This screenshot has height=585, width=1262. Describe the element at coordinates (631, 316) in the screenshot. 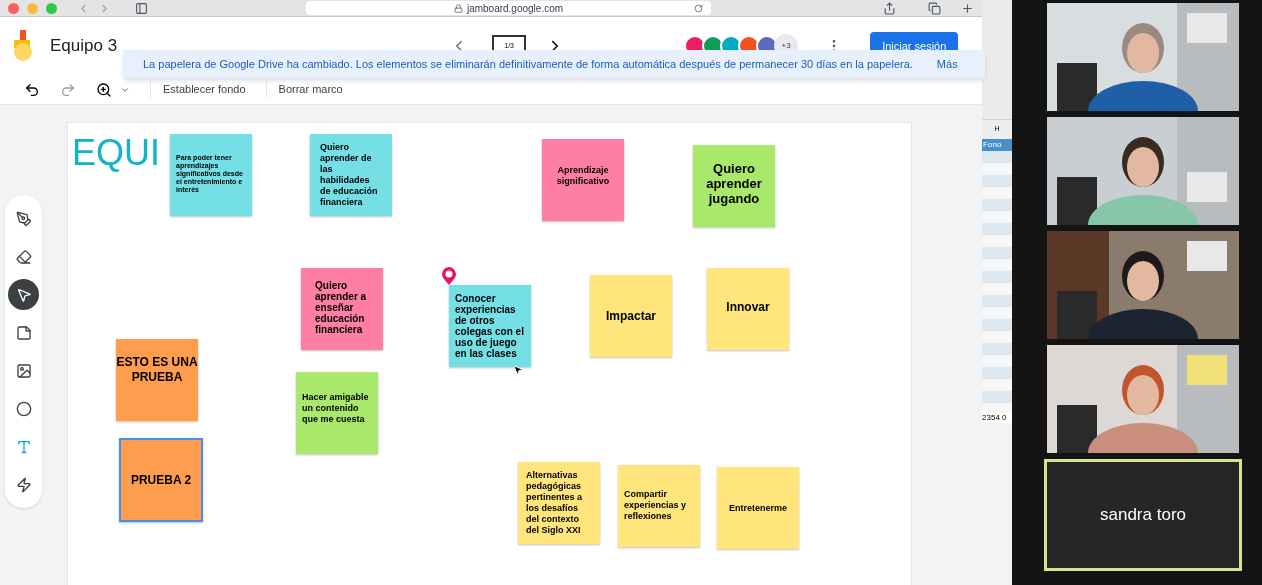

I see `sticky-note: Impactar` at that location.